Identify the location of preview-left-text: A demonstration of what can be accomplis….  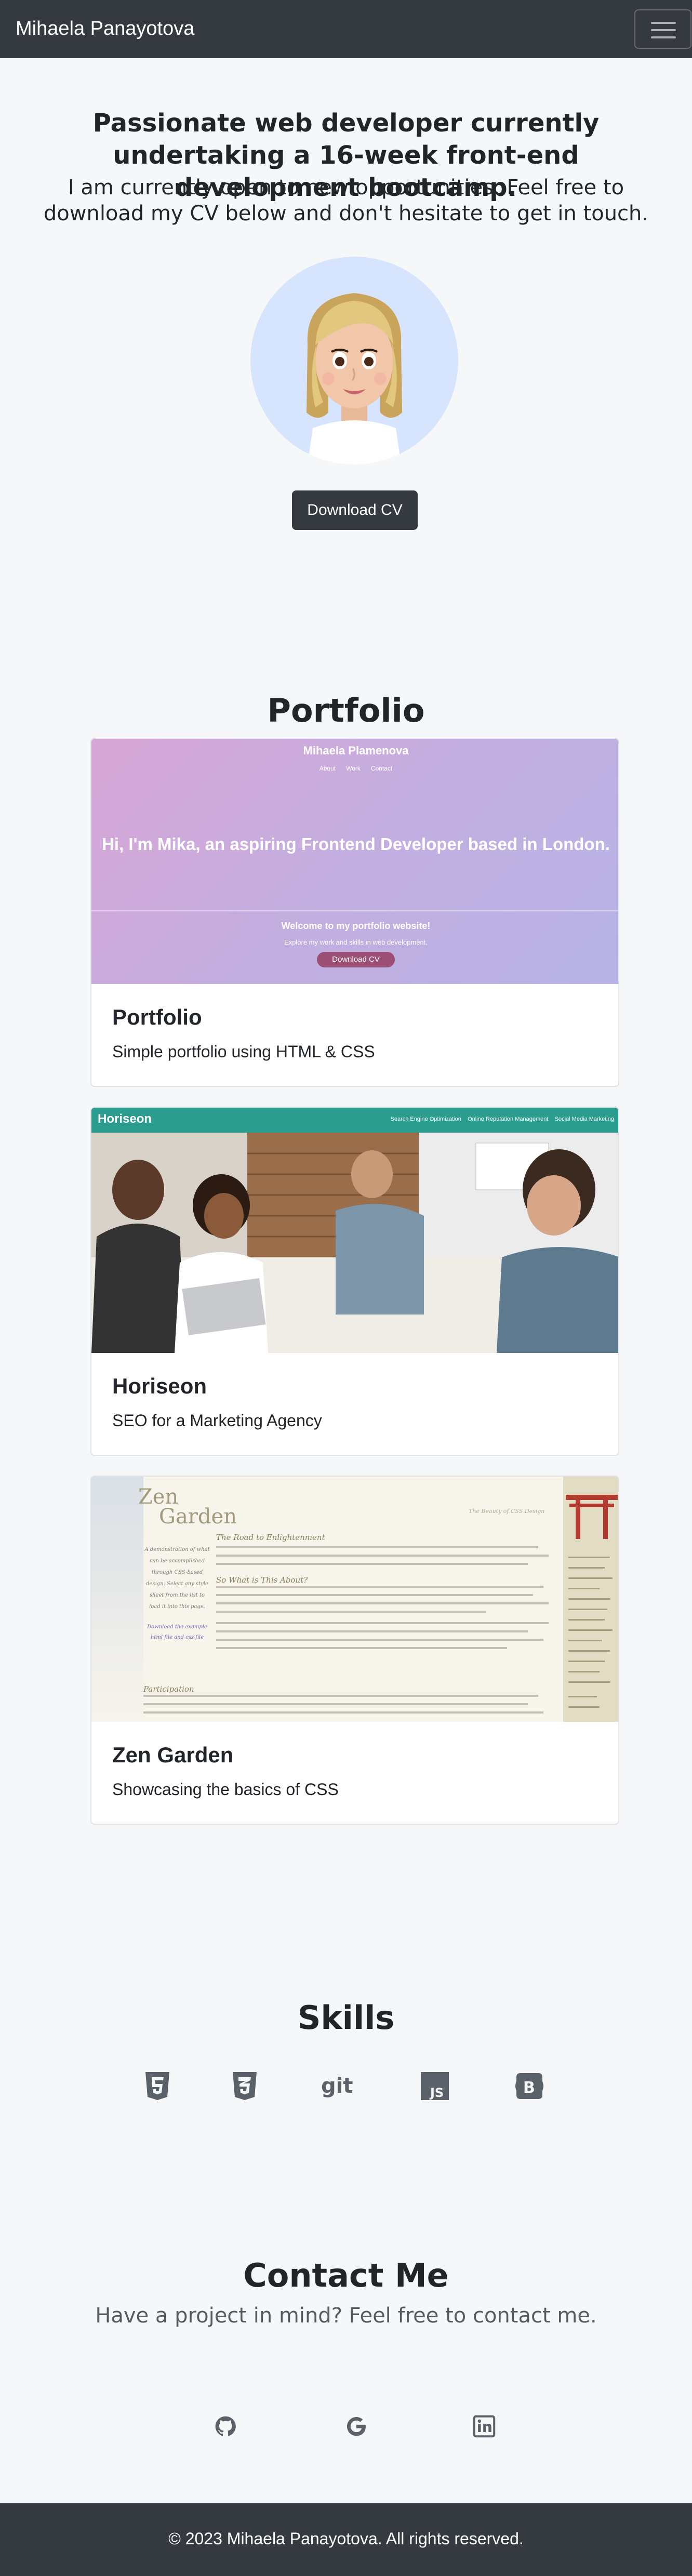
(177, 1579).